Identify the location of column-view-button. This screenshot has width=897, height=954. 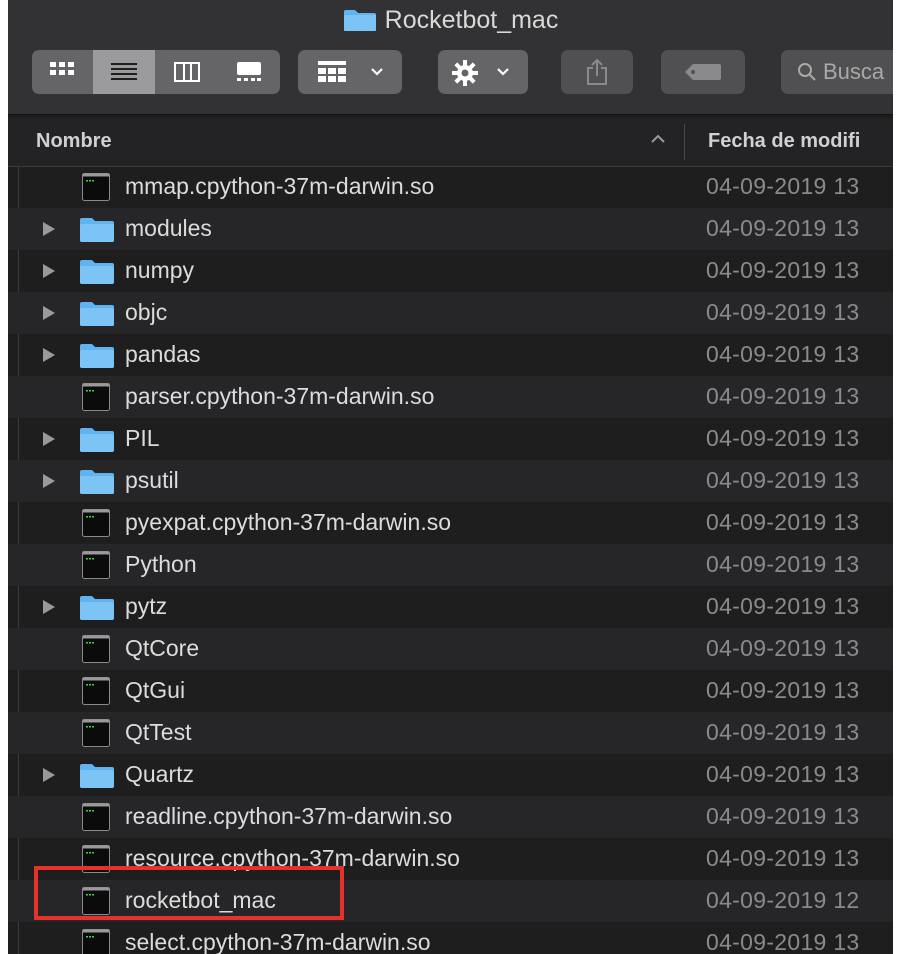
(187, 72).